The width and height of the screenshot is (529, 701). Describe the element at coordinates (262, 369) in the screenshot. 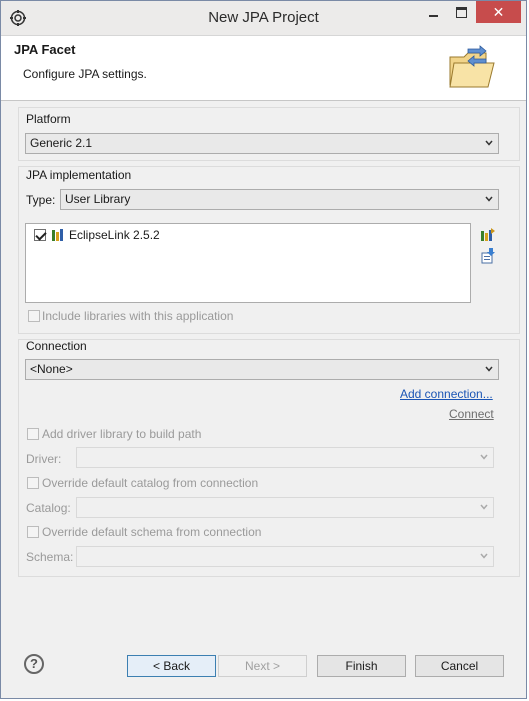

I see `connection-select: <None>` at that location.